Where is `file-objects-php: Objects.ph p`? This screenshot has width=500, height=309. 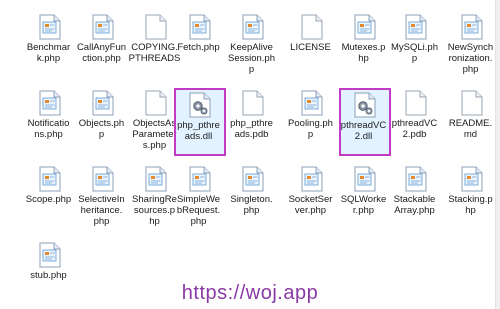 file-objects-php: Objects.ph p is located at coordinates (103, 122).